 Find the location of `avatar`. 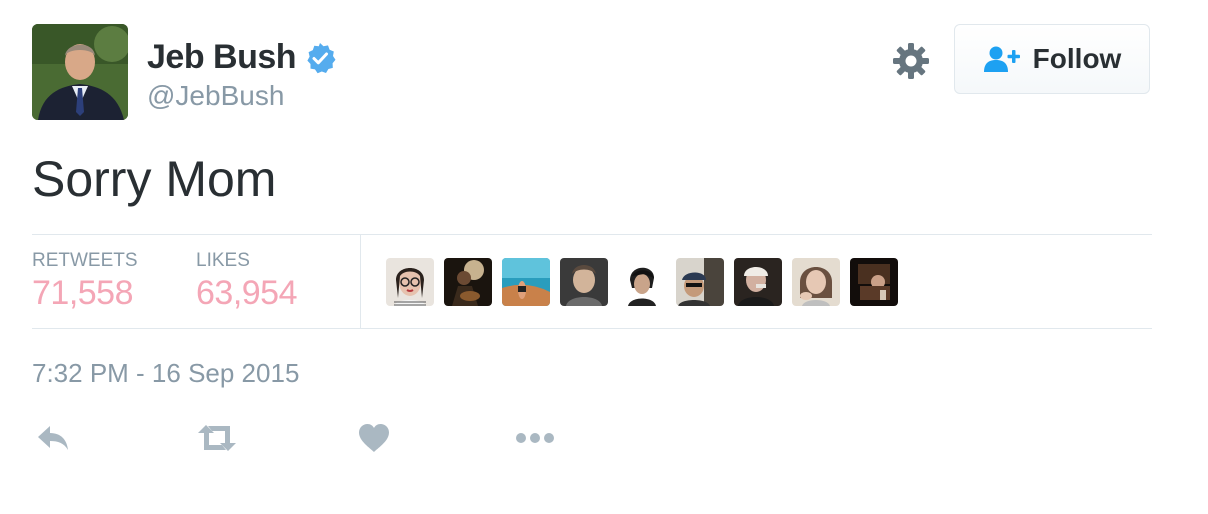

avatar is located at coordinates (80, 72).